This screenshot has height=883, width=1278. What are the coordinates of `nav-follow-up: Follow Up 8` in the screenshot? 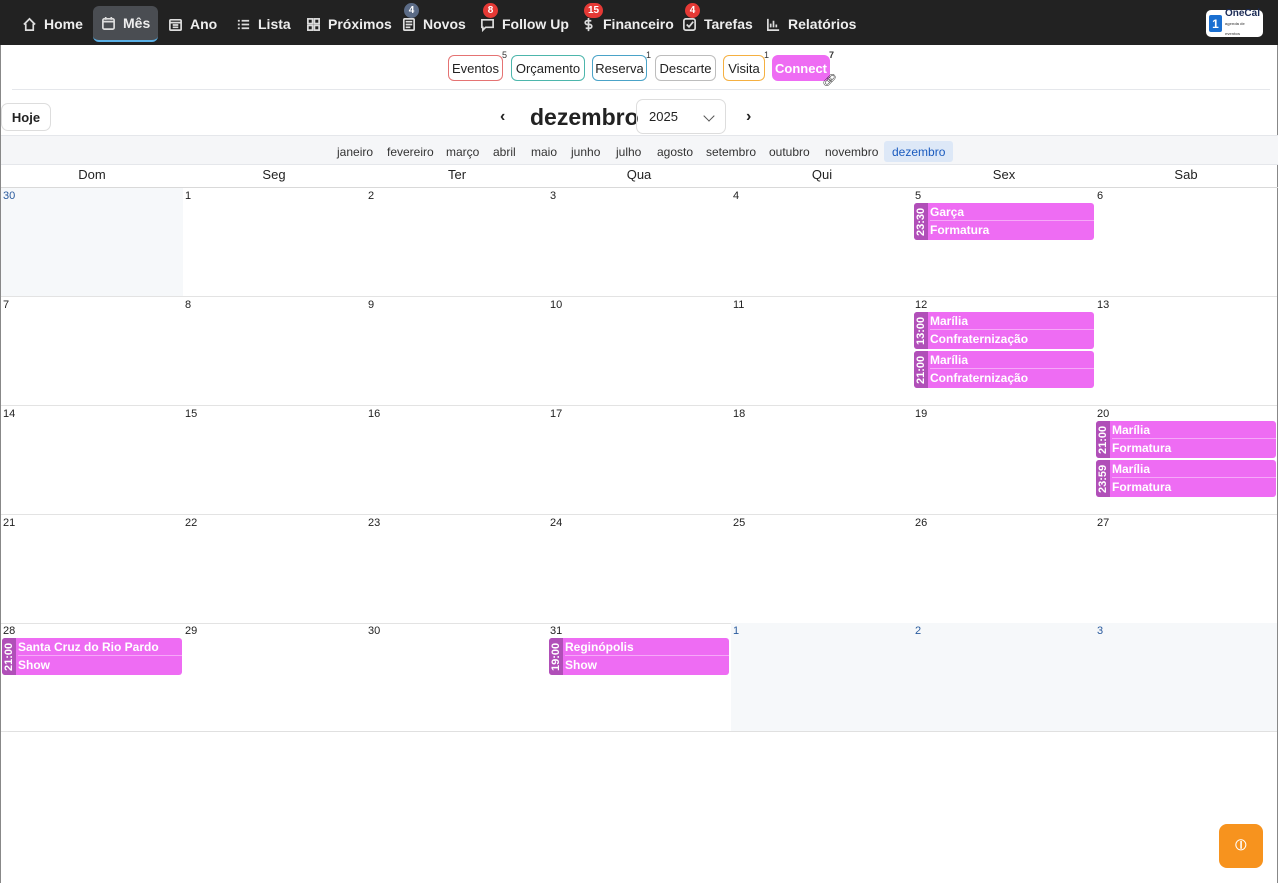 It's located at (524, 22).